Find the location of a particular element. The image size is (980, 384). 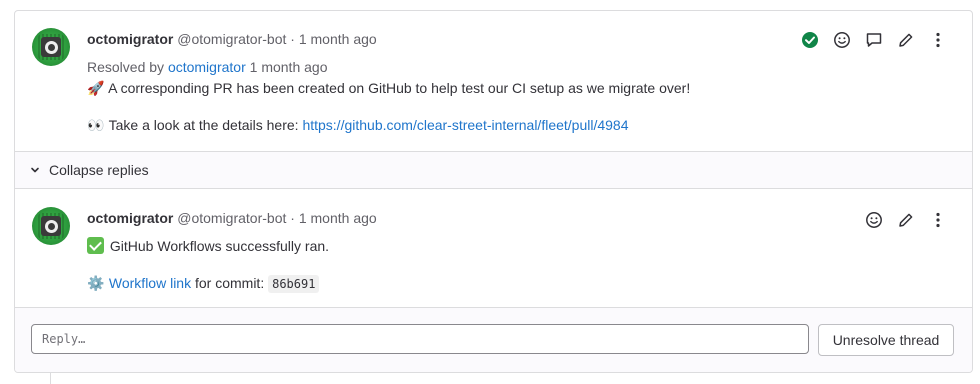

note-text: Take a look at the details here: is located at coordinates (203, 125).